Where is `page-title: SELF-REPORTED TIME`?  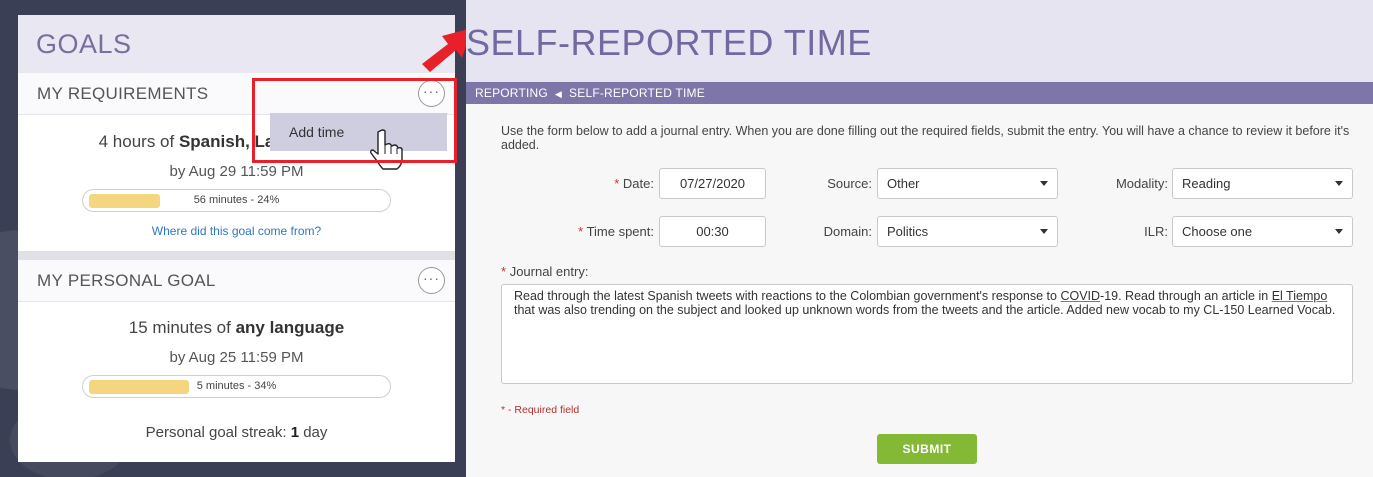
page-title: SELF-REPORTED TIME is located at coordinates (669, 42).